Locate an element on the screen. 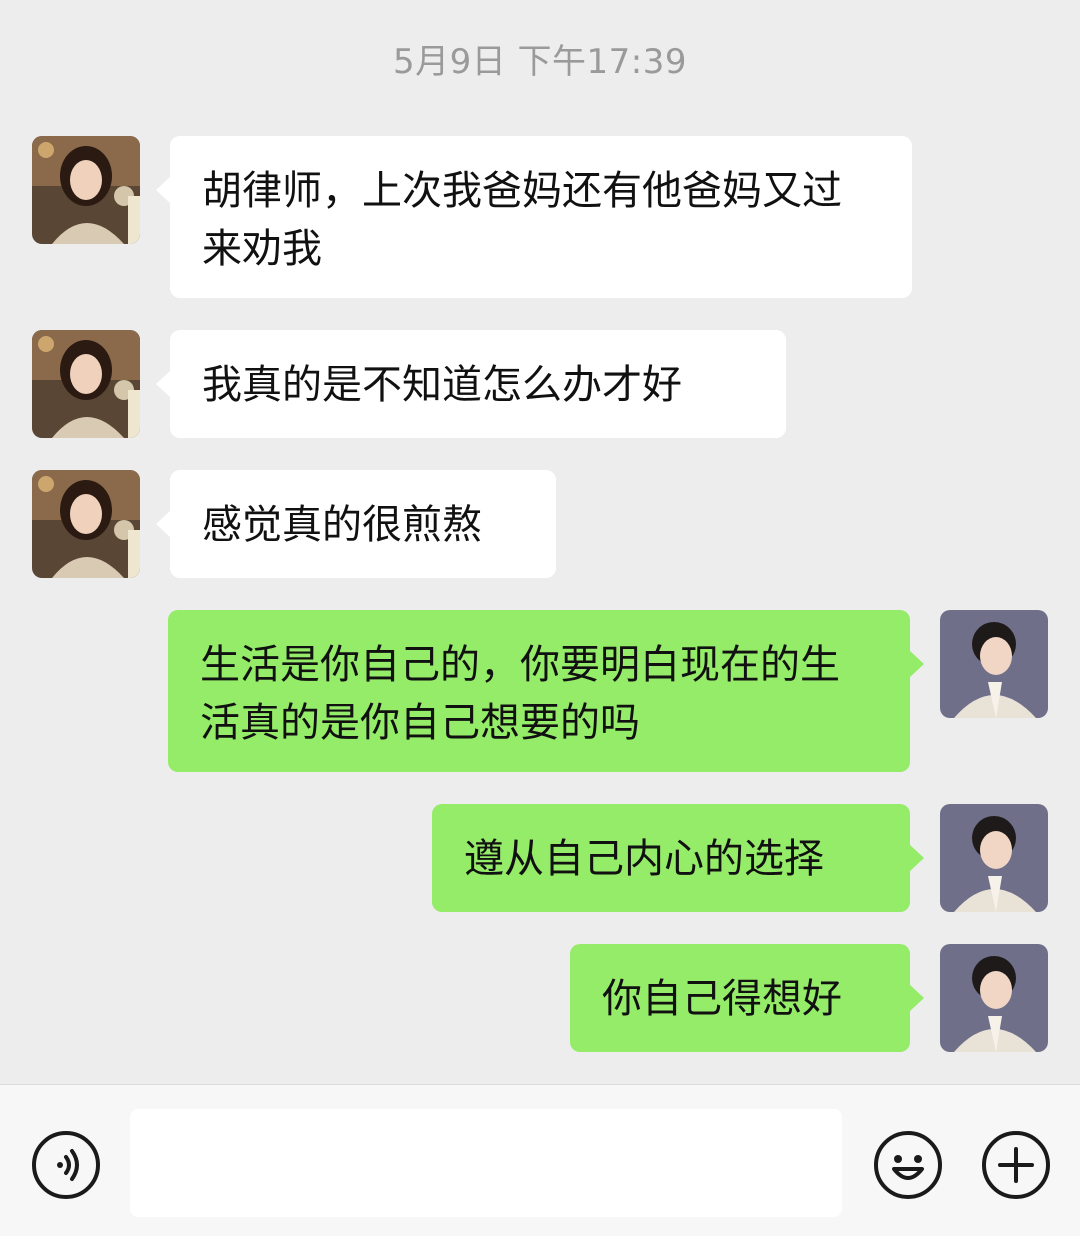  input-bar is located at coordinates (540, 1160).